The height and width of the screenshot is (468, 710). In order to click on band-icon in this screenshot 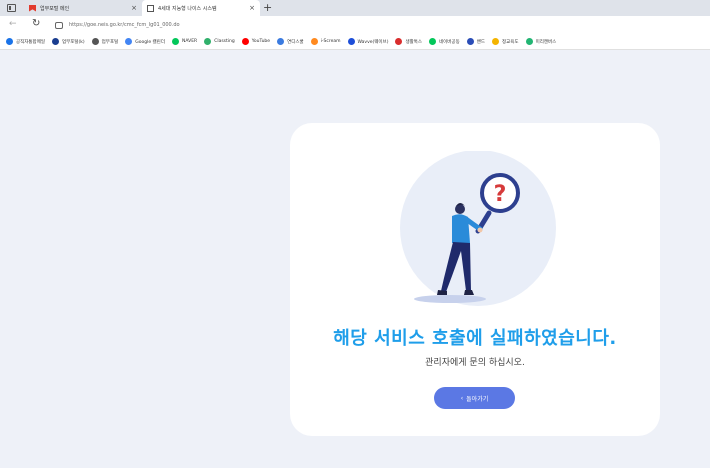, I will do `click(470, 41)`.